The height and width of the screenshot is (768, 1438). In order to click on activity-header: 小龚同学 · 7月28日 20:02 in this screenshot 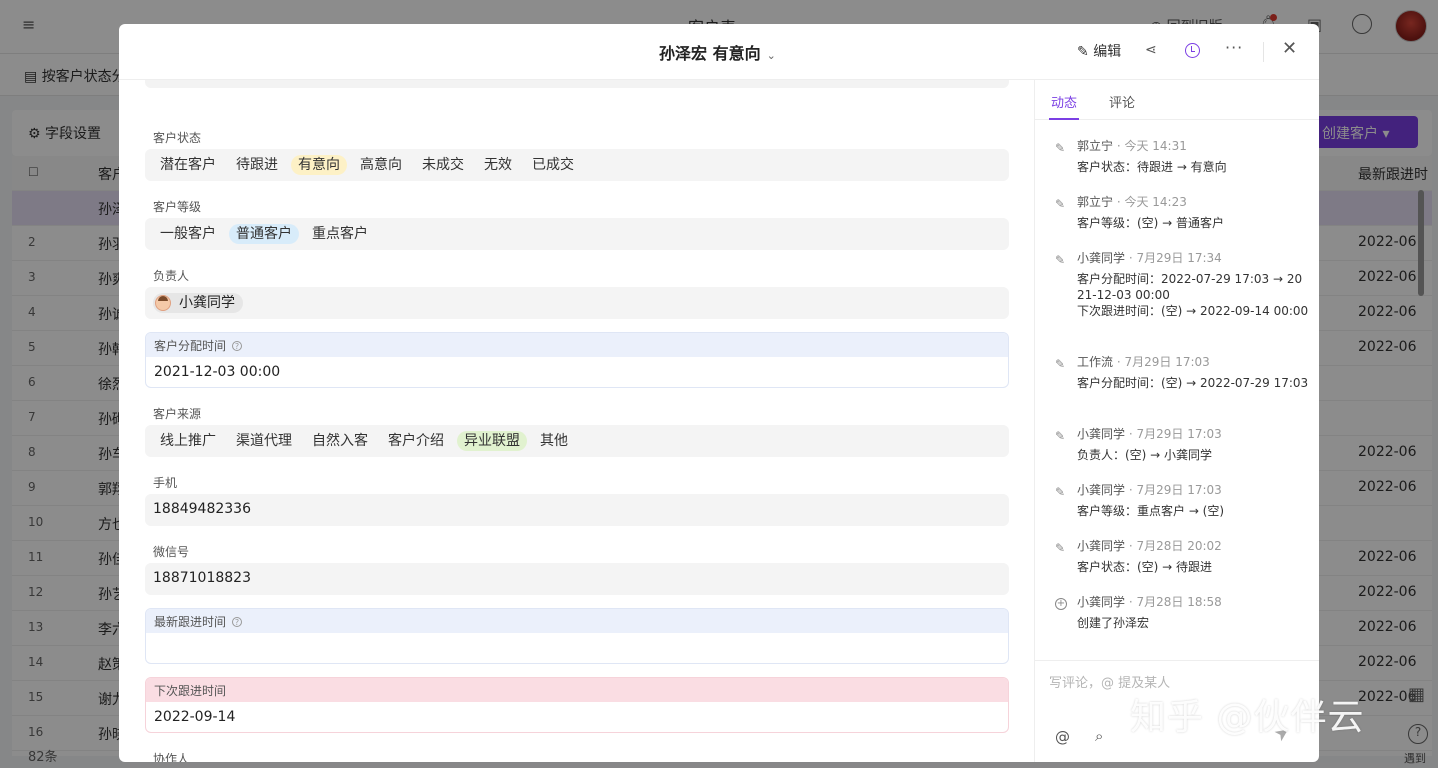, I will do `click(1149, 545)`.